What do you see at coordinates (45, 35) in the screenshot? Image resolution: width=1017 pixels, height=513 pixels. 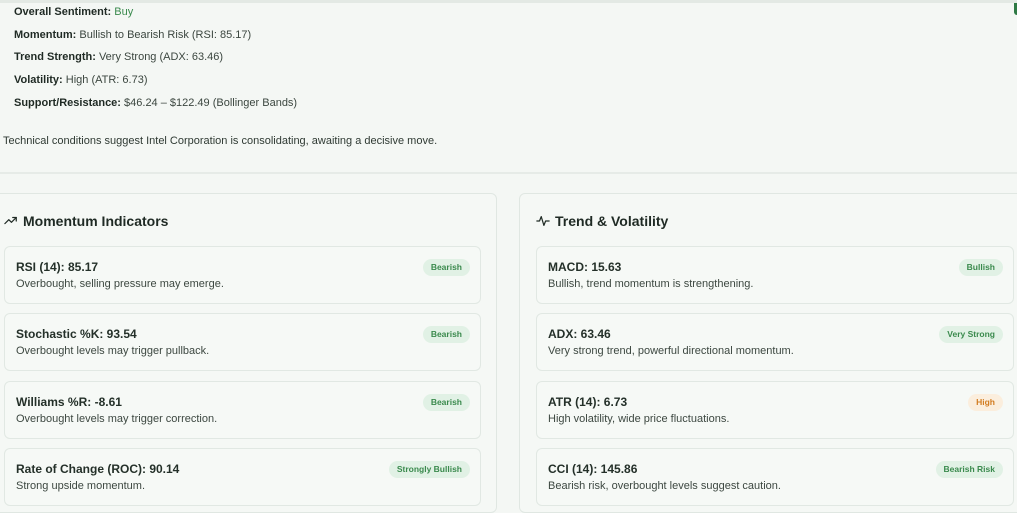 I see `momentum-label: Momentum:` at bounding box center [45, 35].